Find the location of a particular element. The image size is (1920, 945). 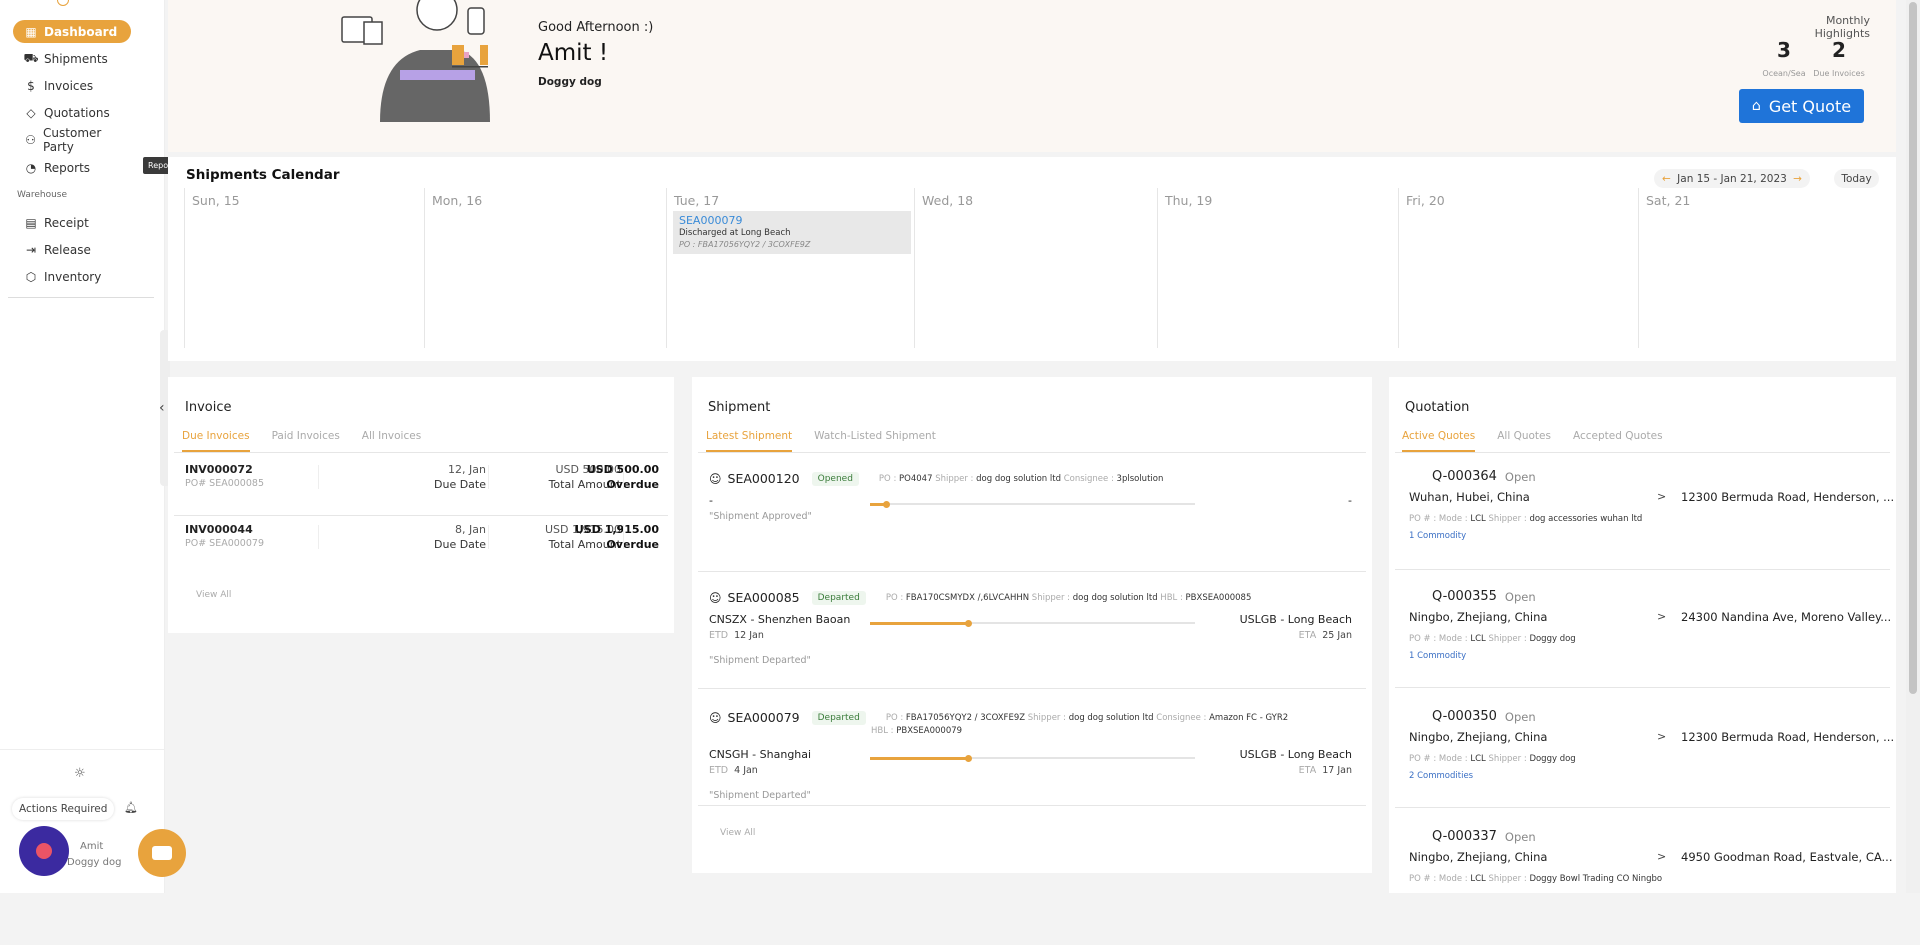

sidebar-item-reports: ◔ Reports is located at coordinates (72, 167).